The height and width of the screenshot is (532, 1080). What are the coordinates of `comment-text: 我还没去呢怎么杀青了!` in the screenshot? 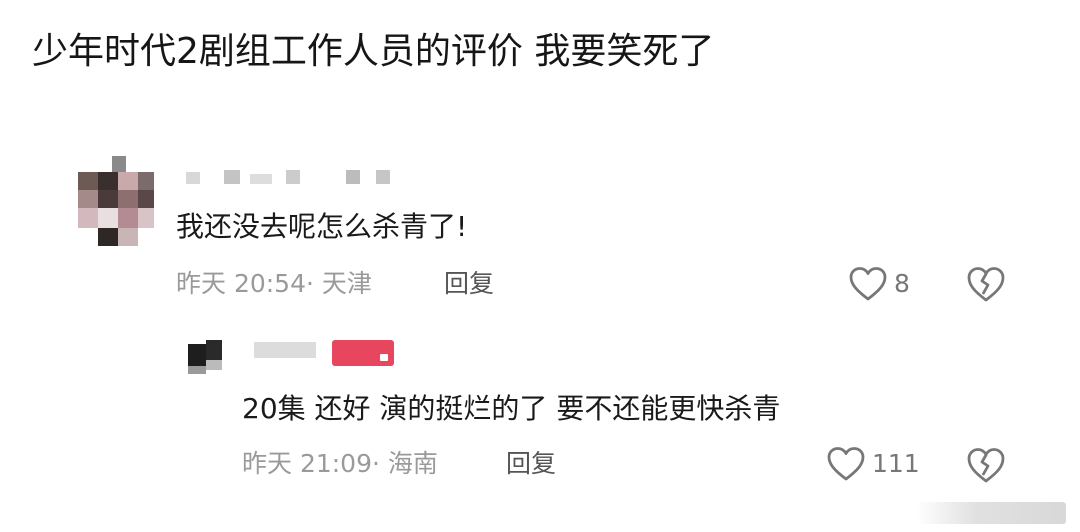 It's located at (322, 226).